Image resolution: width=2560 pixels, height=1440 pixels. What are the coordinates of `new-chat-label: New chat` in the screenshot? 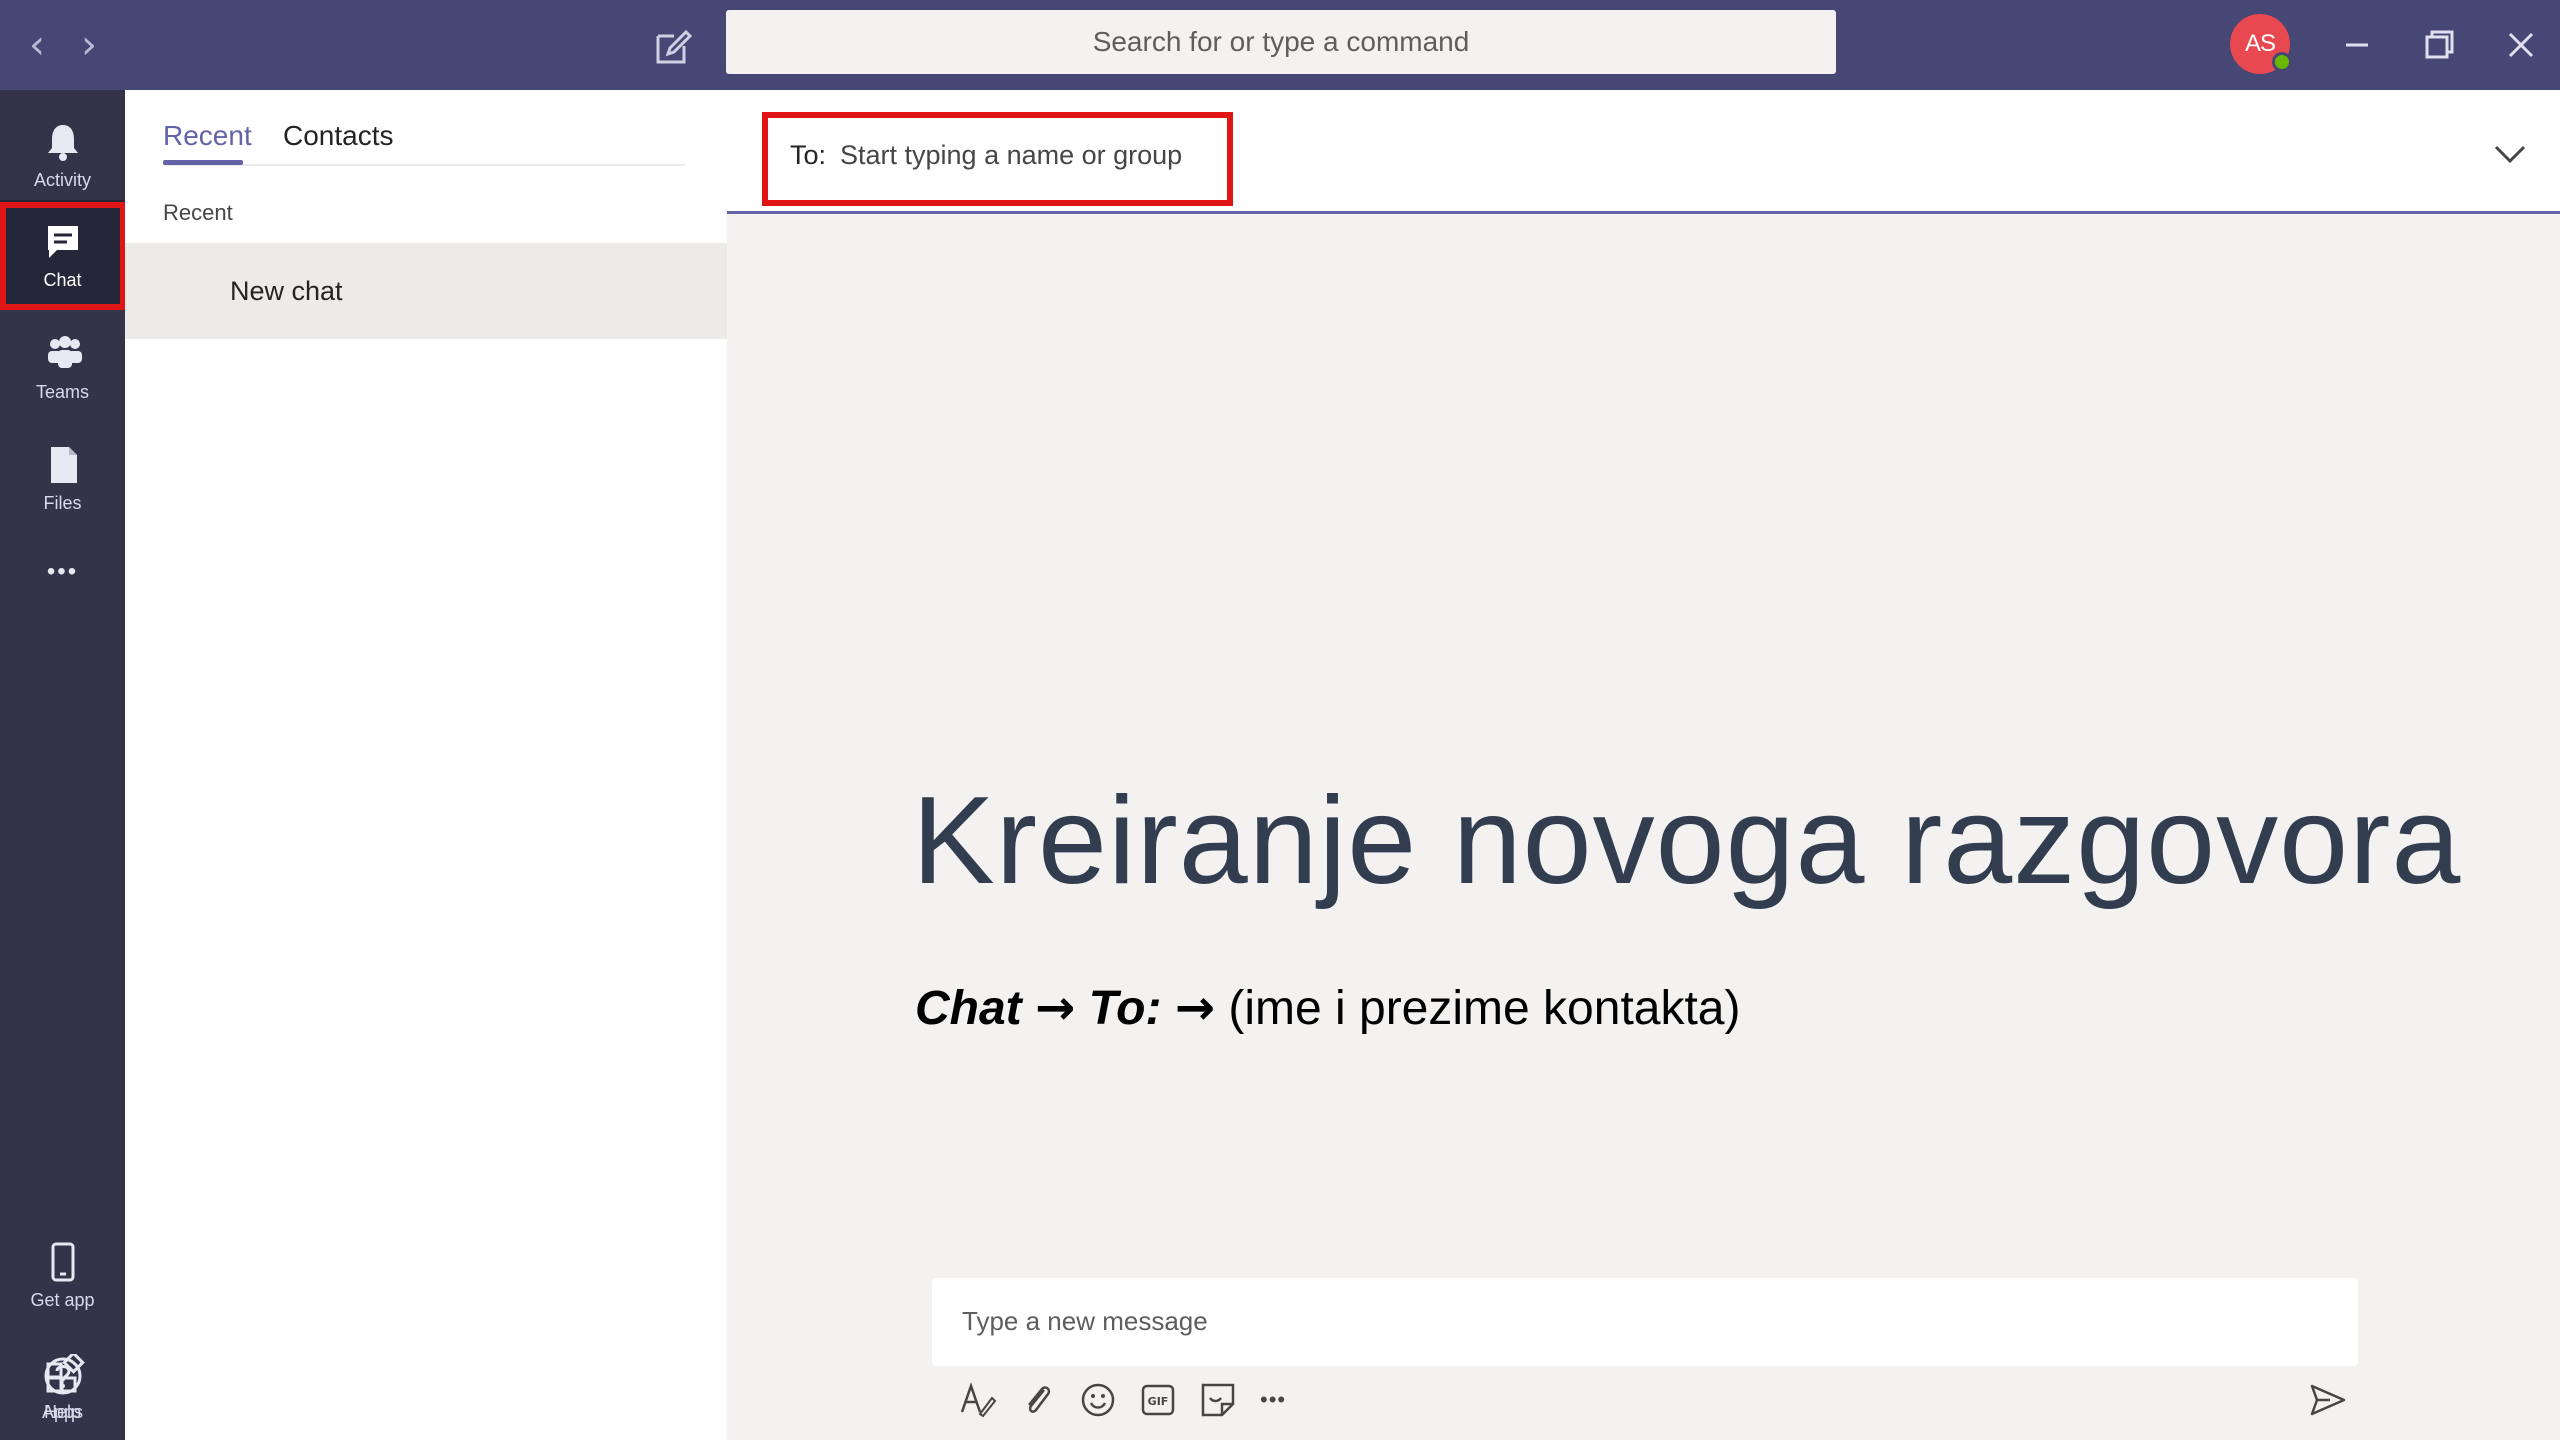 It's located at (286, 291).